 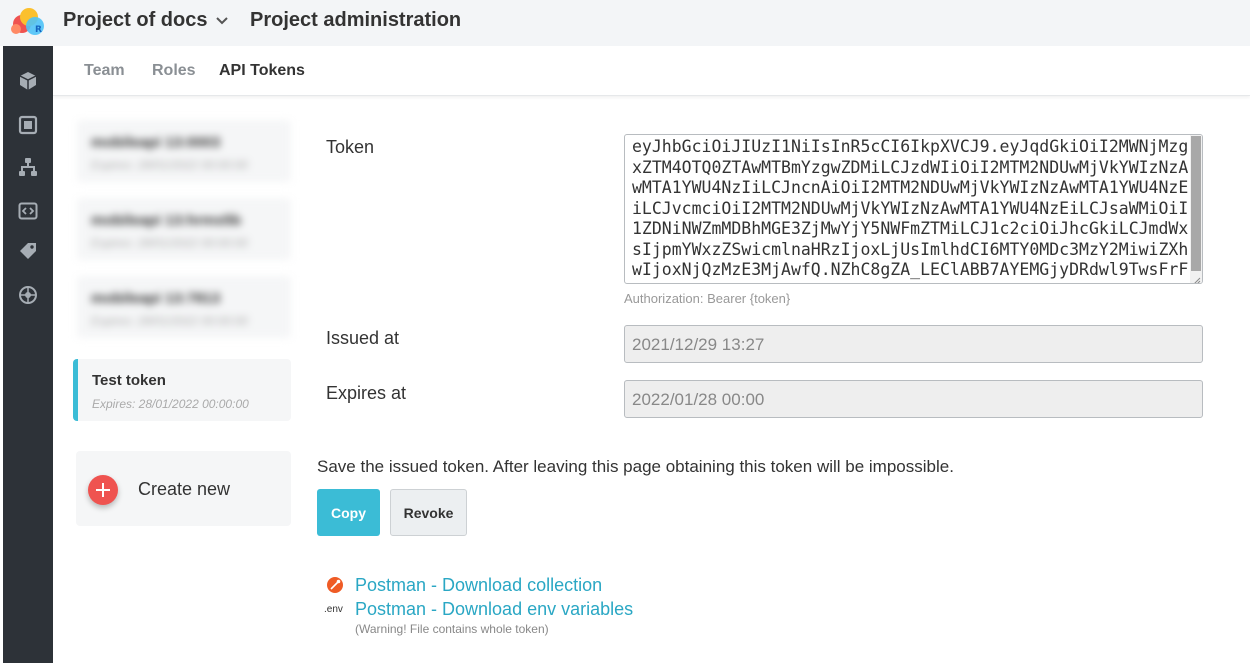 I want to click on issued-at-label: Issued at, so click(x=363, y=338).